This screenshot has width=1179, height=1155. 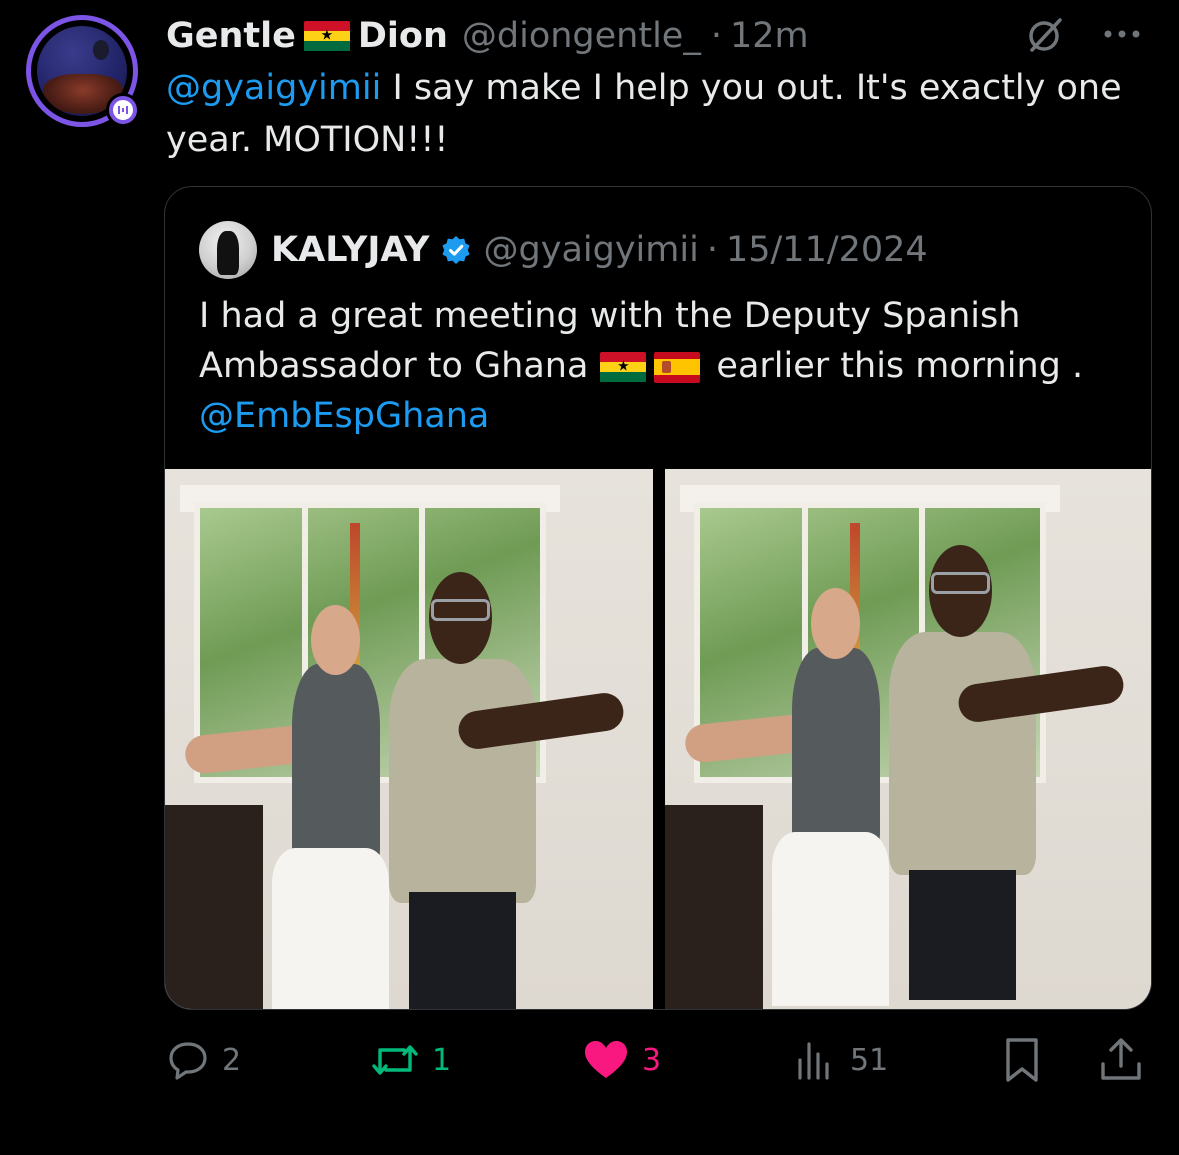 I want to click on reply-button: 2, so click(x=203, y=1060).